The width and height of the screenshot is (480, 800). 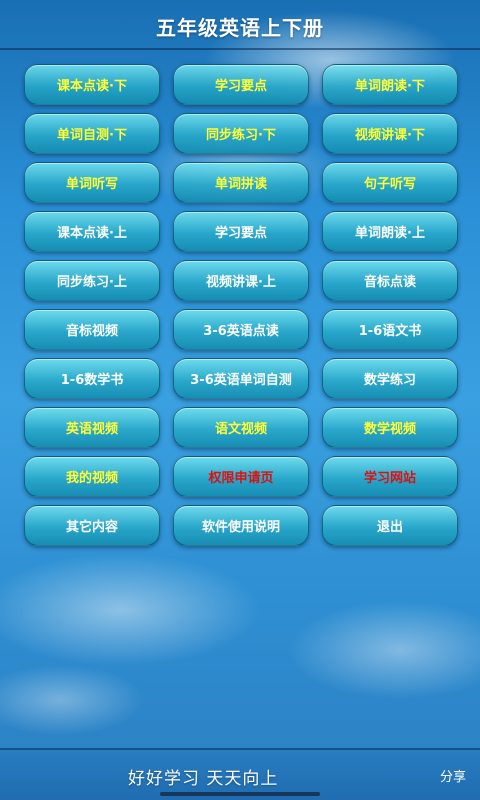 I want to click on user-guide-button: 软件使用说明, so click(x=241, y=525).